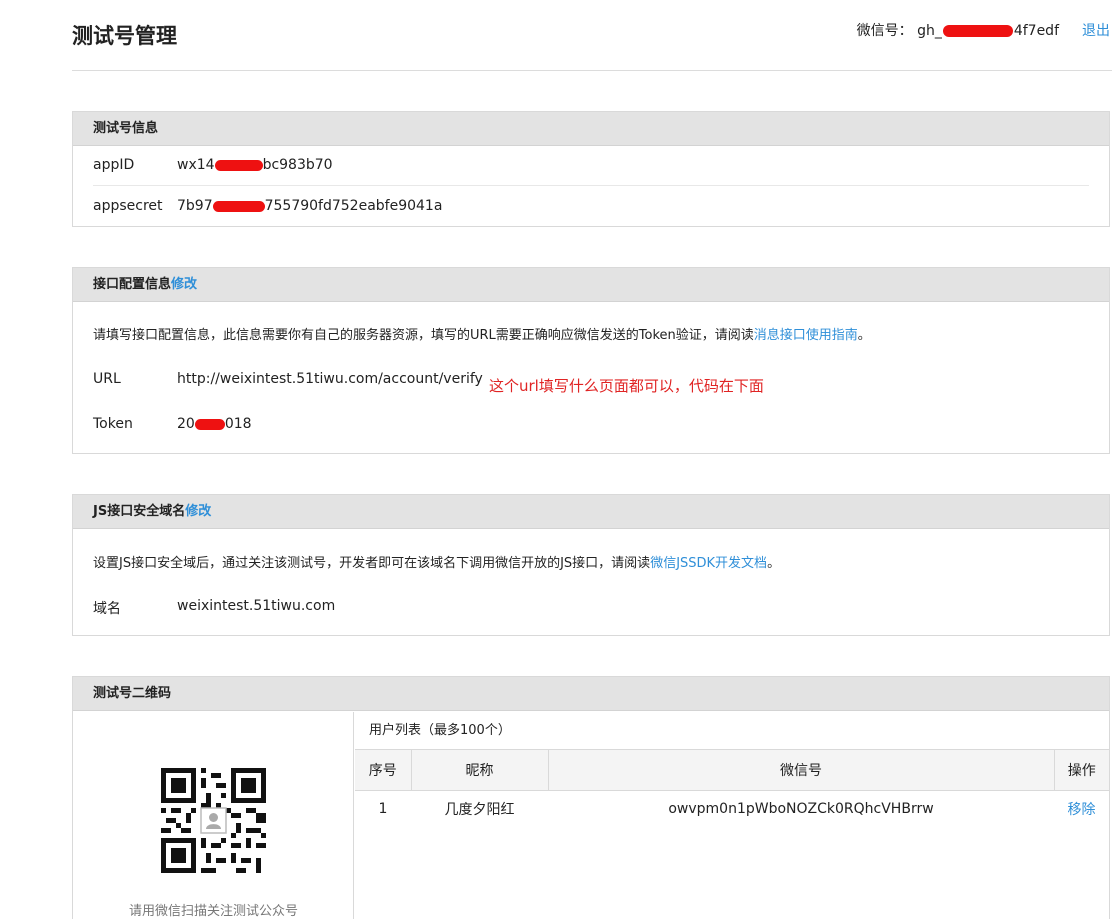 The height and width of the screenshot is (919, 1112). What do you see at coordinates (196, 165) in the screenshot?
I see `appid-prefix: wx14` at bounding box center [196, 165].